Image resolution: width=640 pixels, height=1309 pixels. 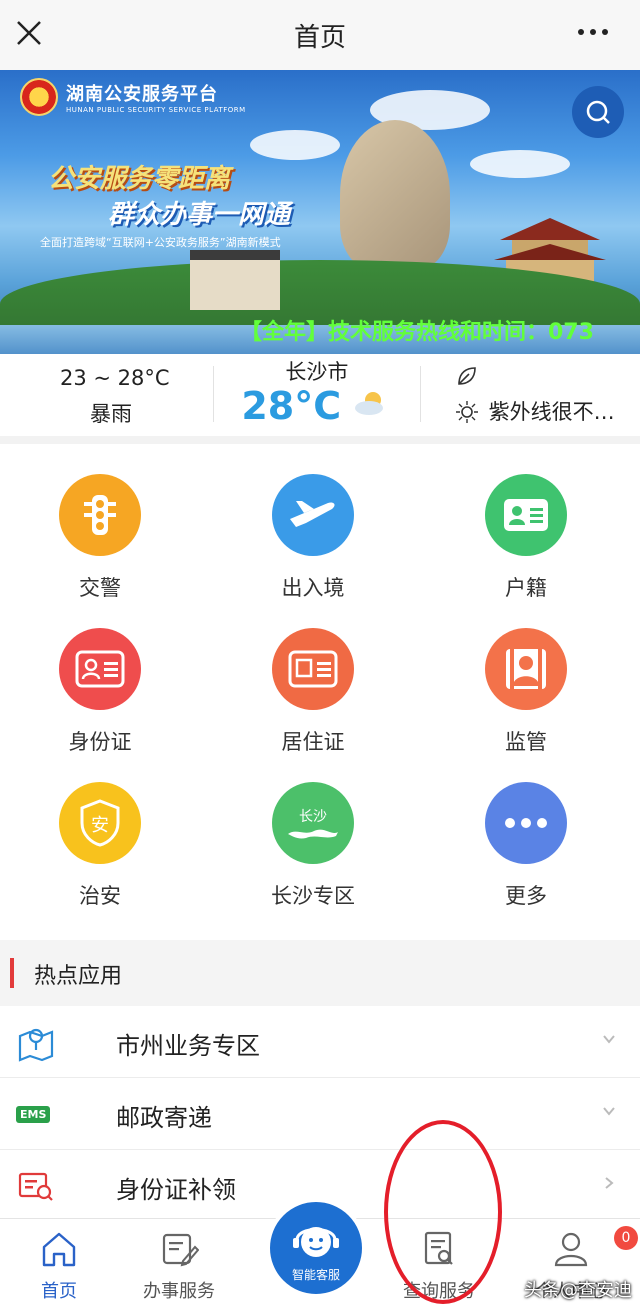 I want to click on app-changsha-zone: 长沙 长沙专区, so click(x=313, y=846).